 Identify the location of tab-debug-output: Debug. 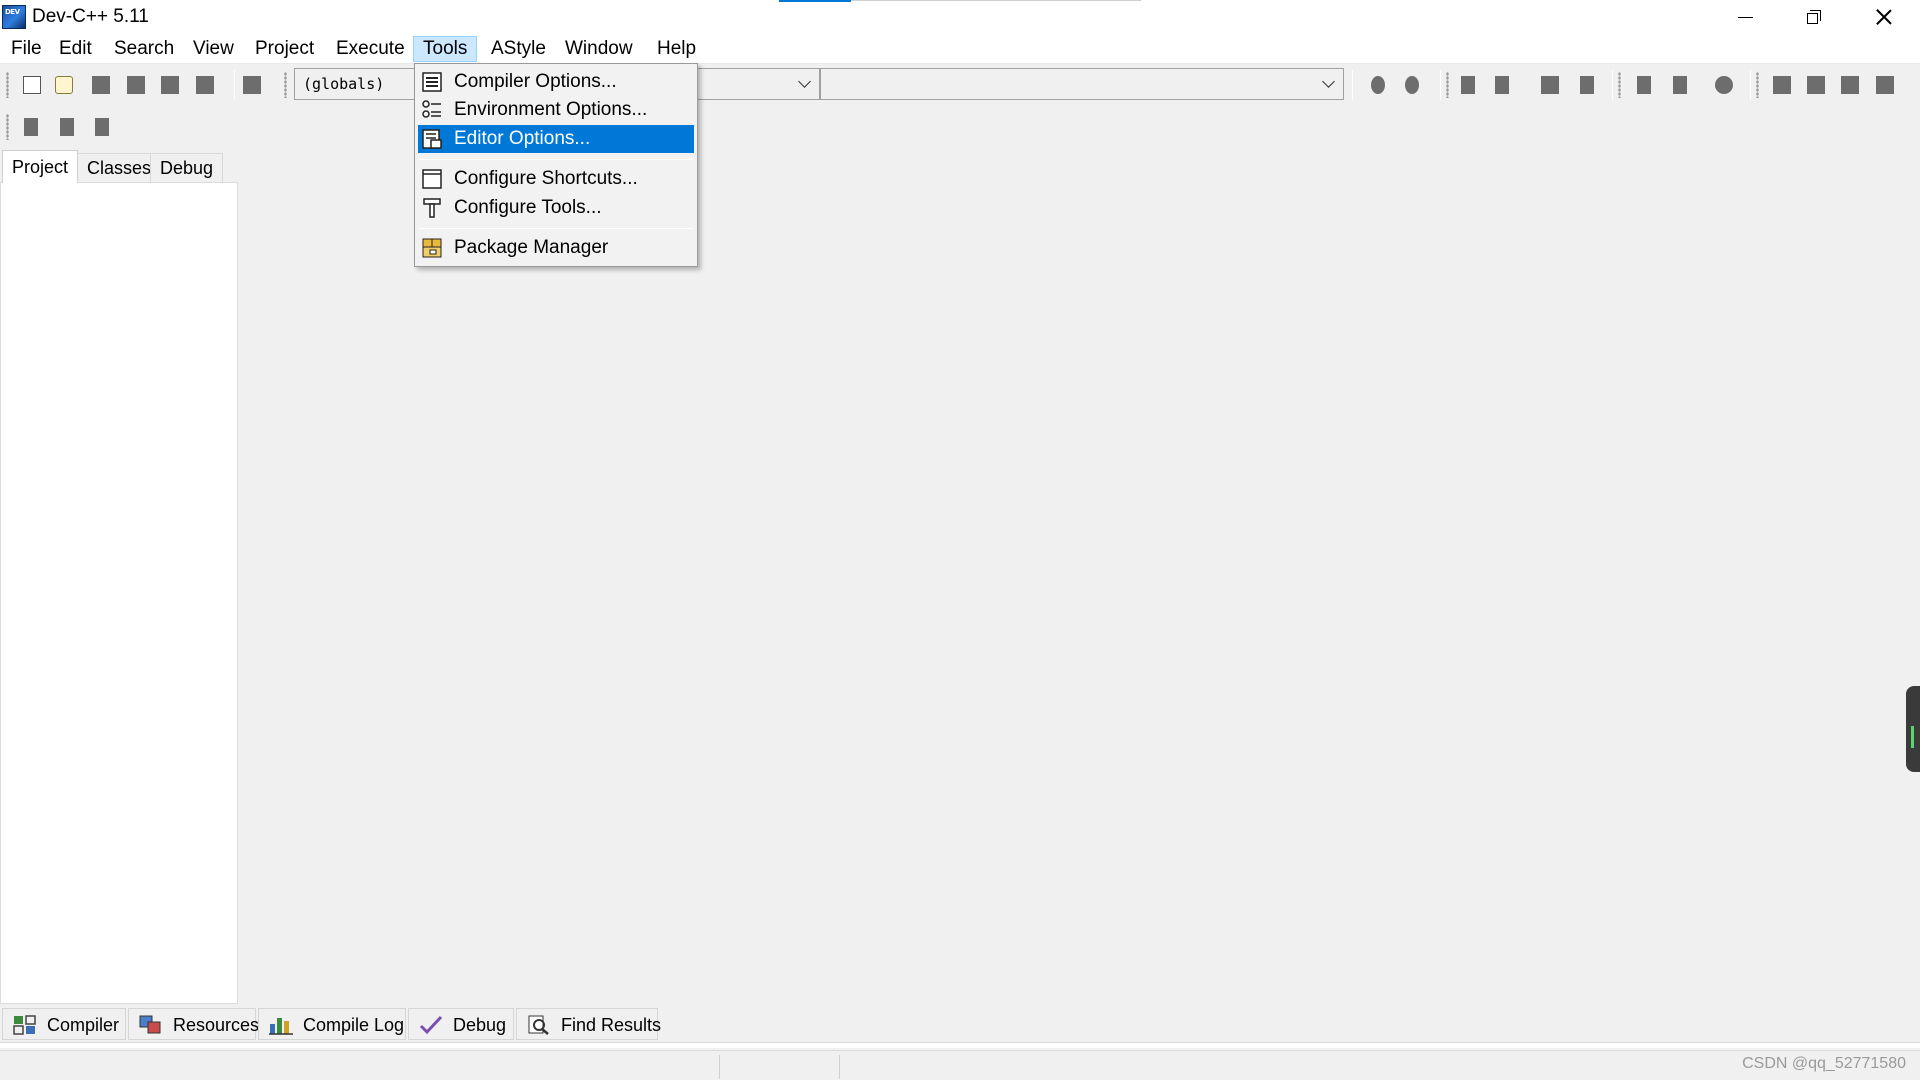
(461, 1024).